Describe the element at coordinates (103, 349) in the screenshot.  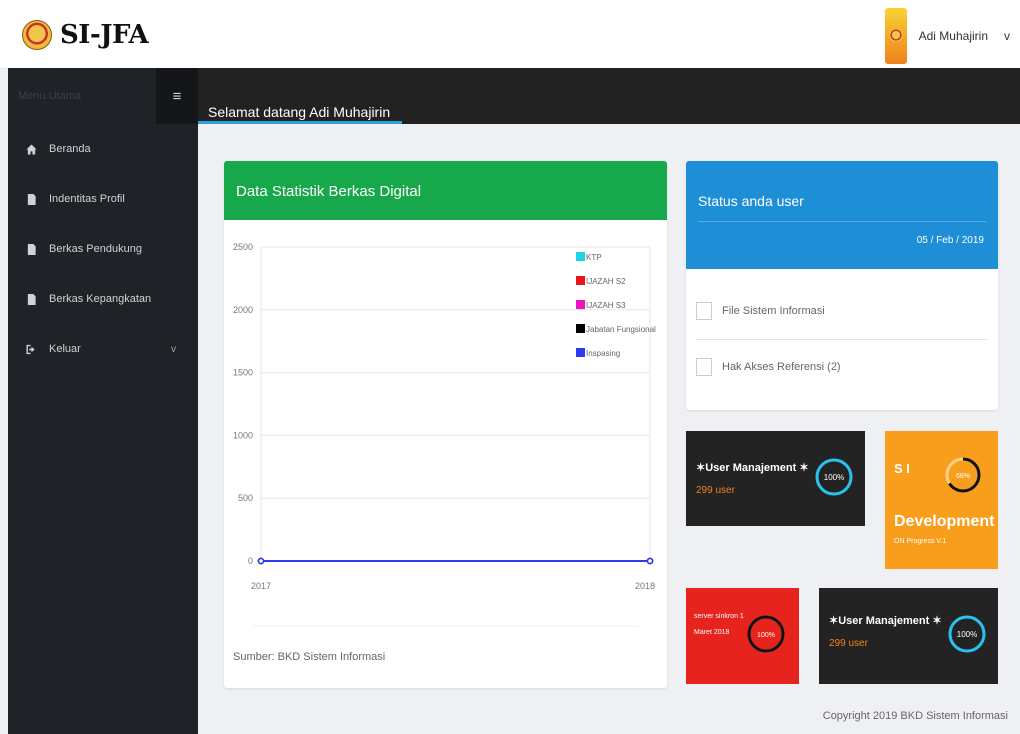
I see `sidebar-item-keluar: Keluar v` at that location.